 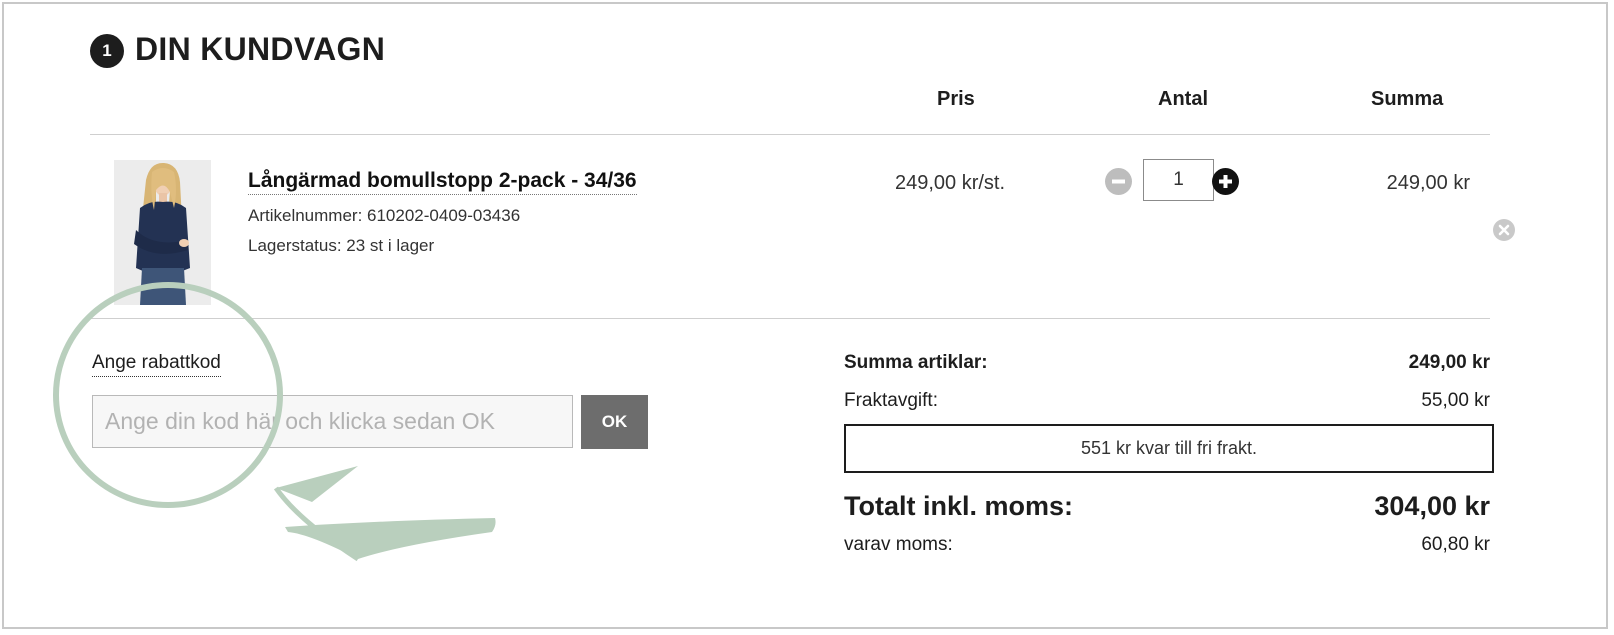 What do you see at coordinates (1407, 99) in the screenshot?
I see `column-header-sum: Summa` at bounding box center [1407, 99].